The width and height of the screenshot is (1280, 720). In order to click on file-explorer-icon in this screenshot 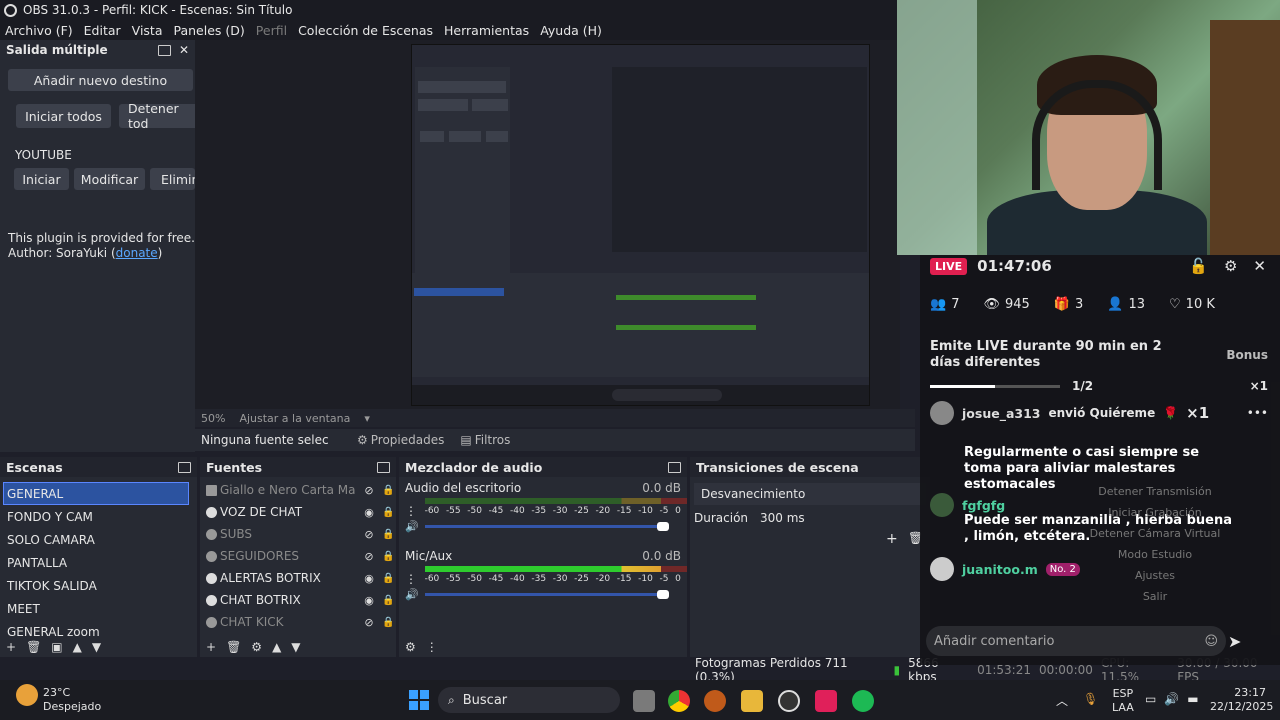, I will do `click(752, 701)`.